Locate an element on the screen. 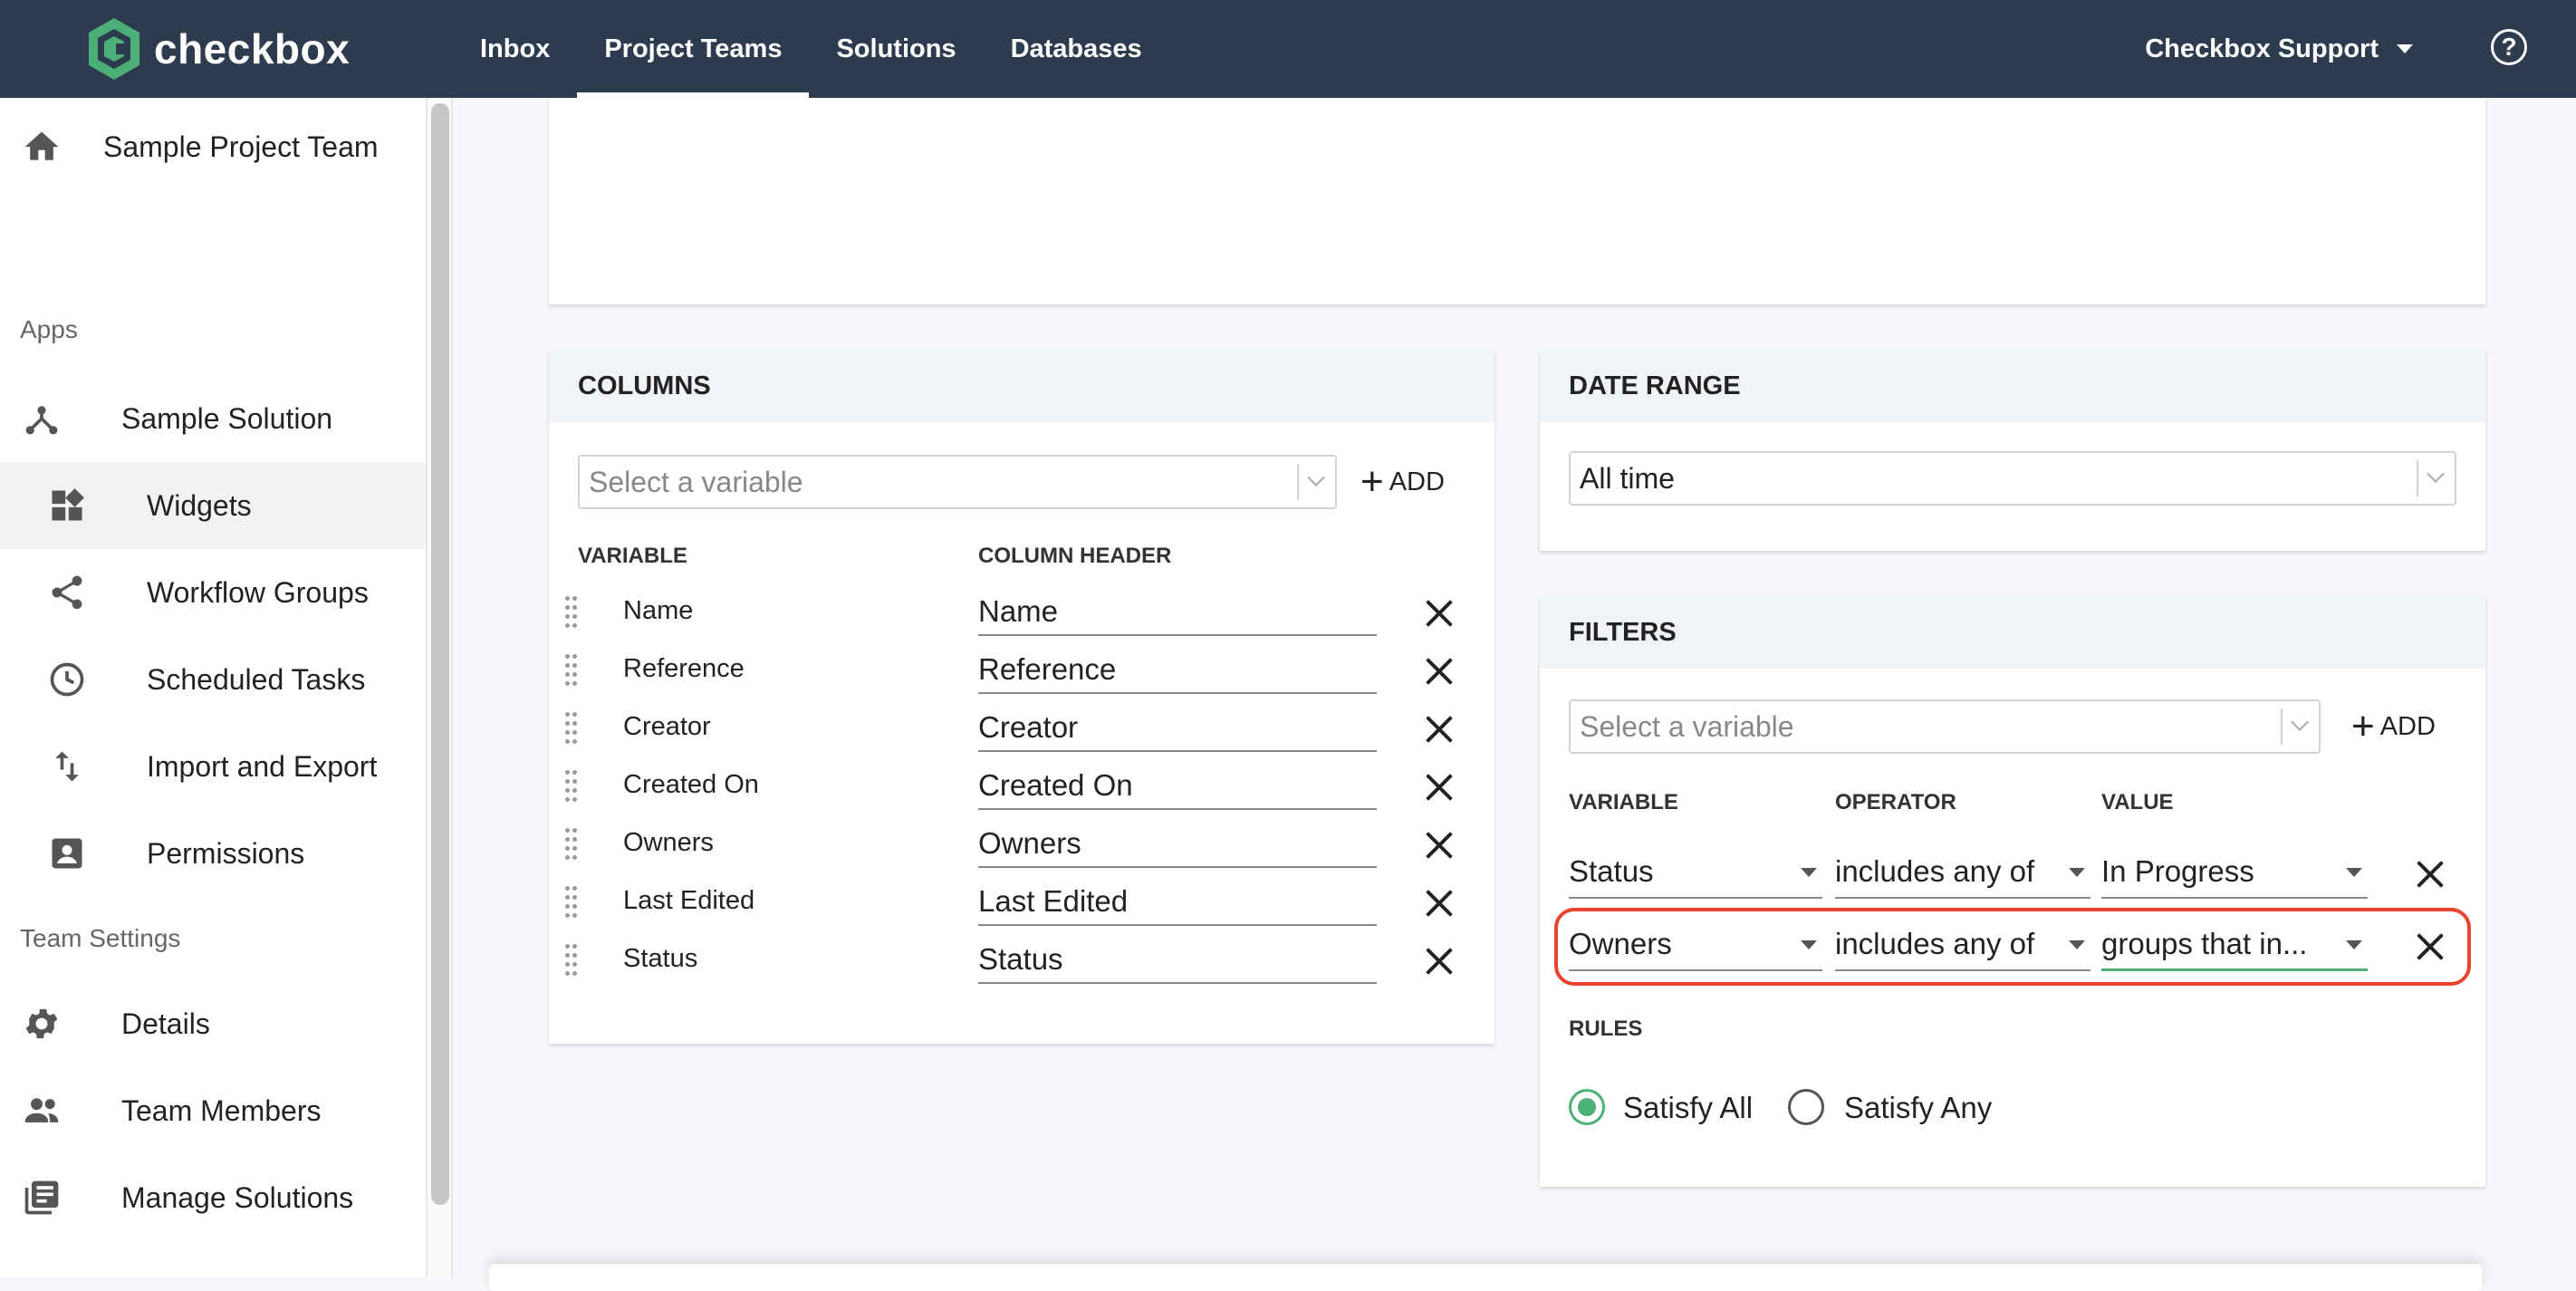  column-variable-label: Status is located at coordinates (660, 959).